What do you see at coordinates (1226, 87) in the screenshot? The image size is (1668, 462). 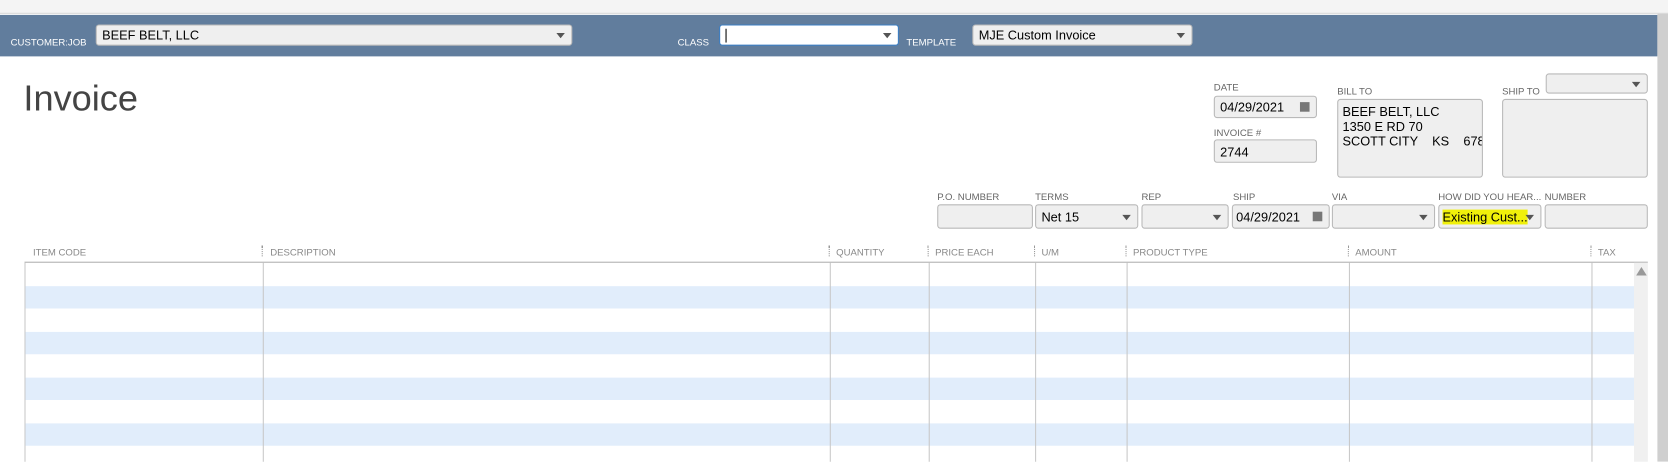 I see `date-label: DATE` at bounding box center [1226, 87].